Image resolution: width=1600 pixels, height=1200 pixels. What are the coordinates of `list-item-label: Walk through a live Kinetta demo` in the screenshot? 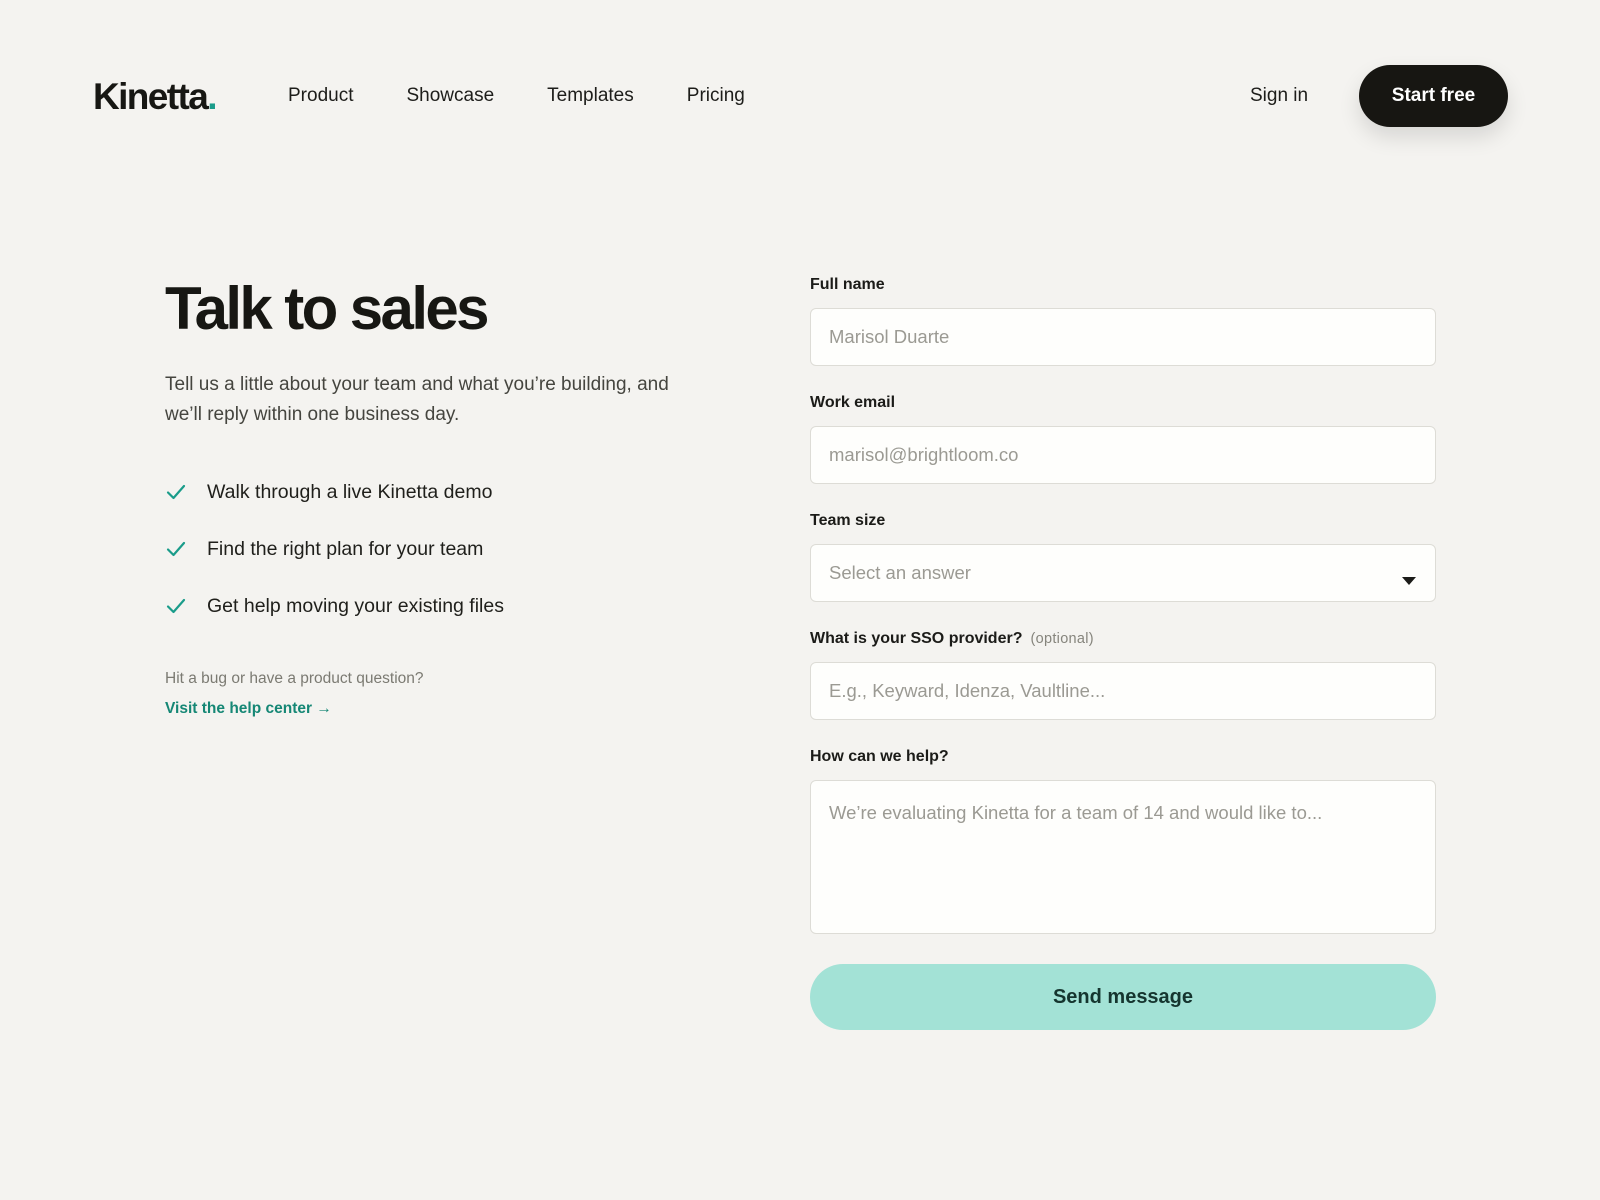 It's located at (350, 492).